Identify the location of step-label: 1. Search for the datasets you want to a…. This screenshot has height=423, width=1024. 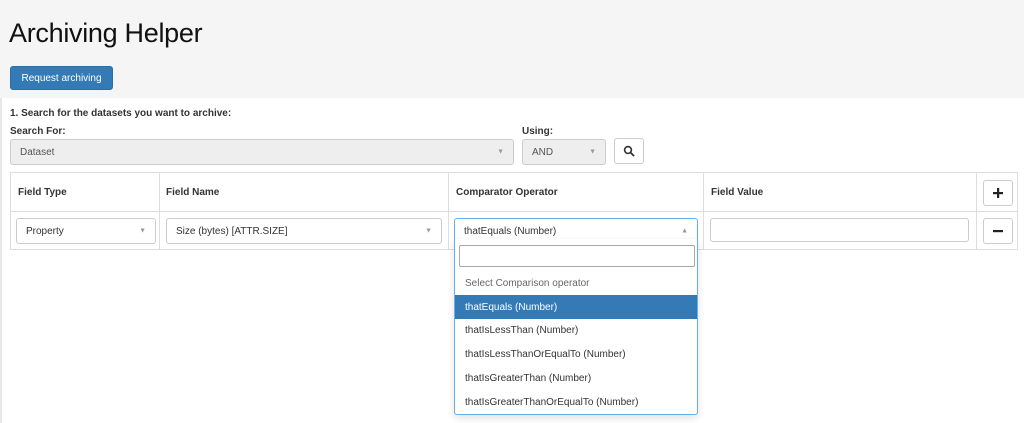
(121, 113).